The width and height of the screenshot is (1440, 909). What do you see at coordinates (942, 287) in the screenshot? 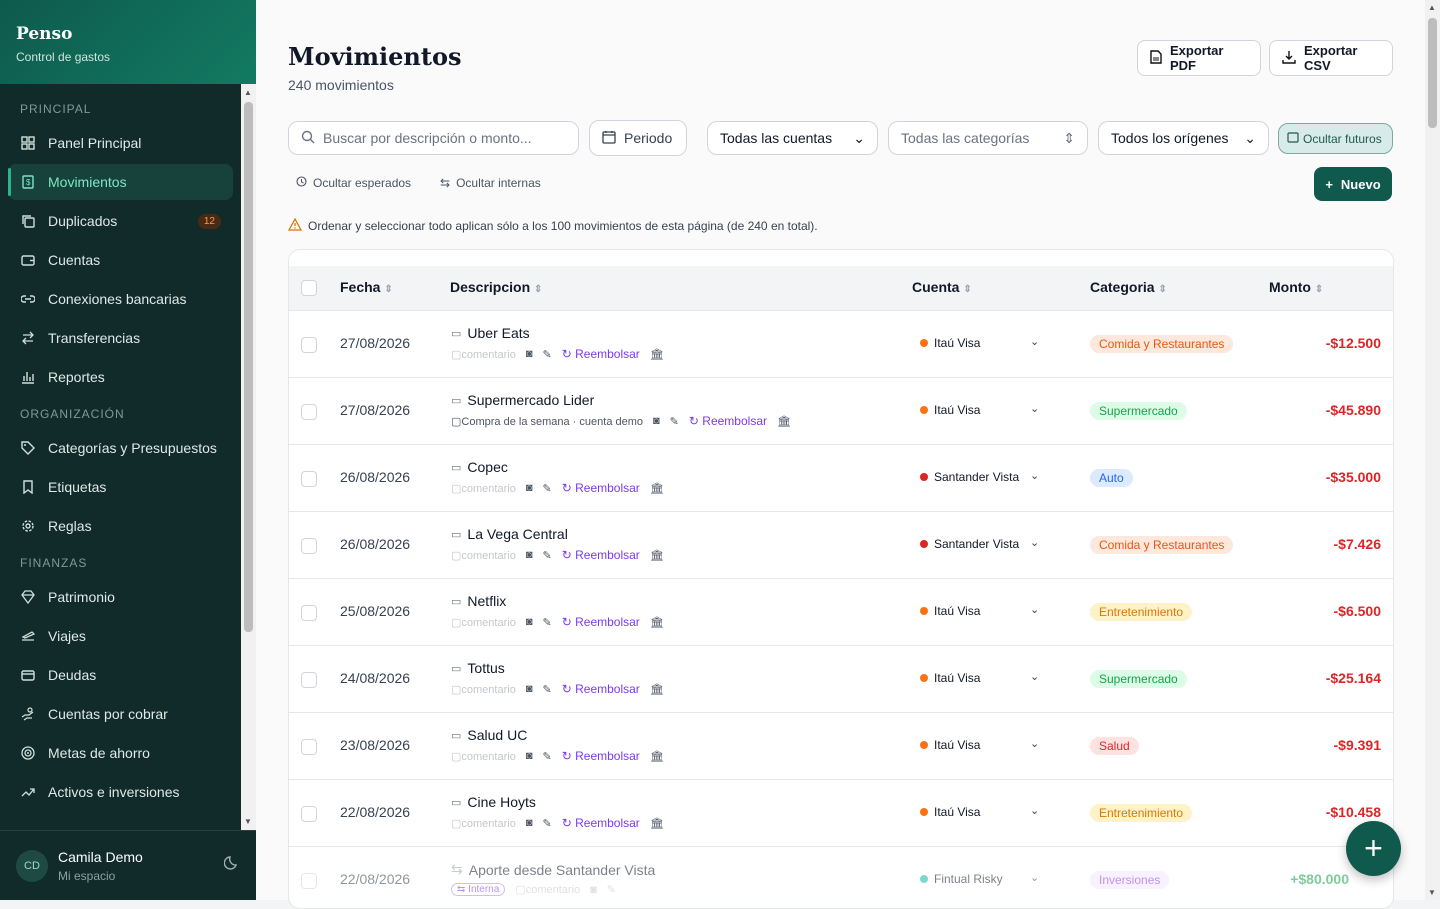
I see `header-account: Cuenta ⇕` at bounding box center [942, 287].